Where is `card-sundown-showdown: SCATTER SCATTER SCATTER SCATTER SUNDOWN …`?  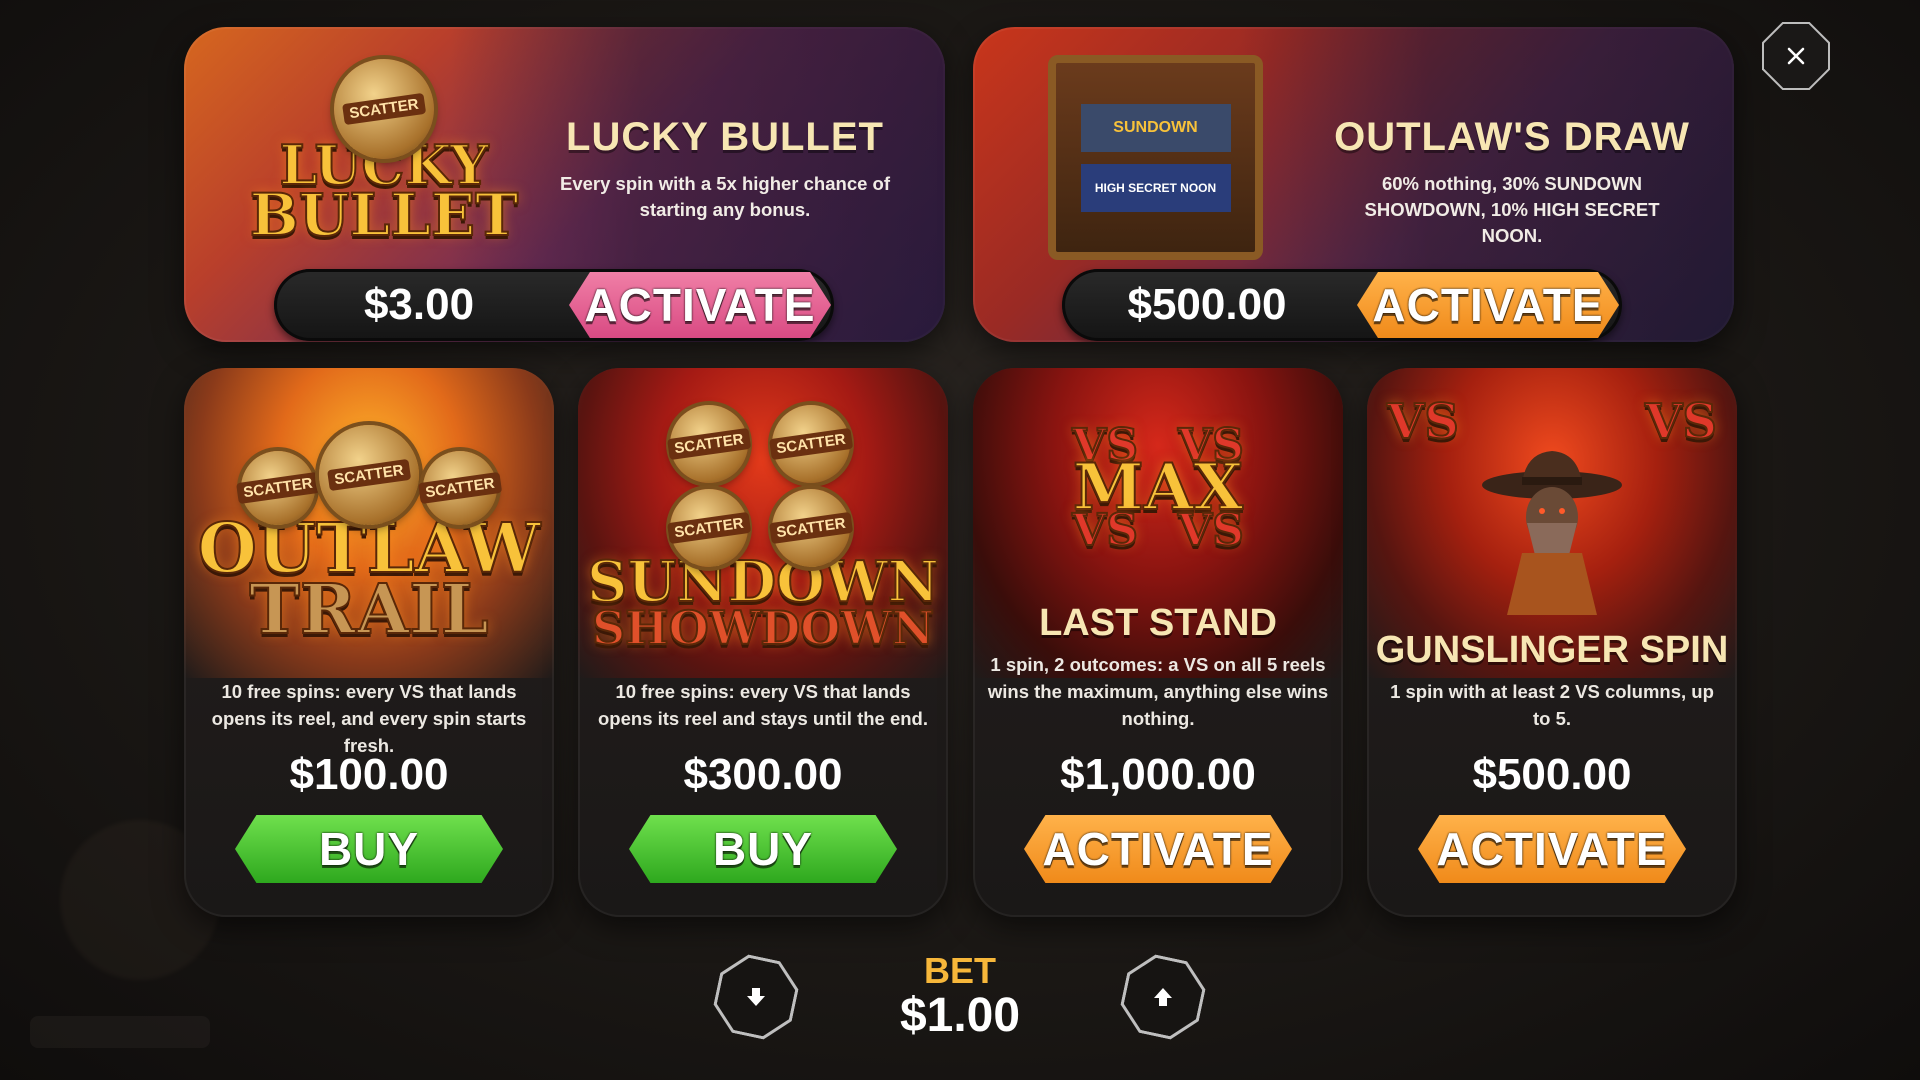 card-sundown-showdown: SCATTER SCATTER SCATTER SCATTER SUNDOWN … is located at coordinates (763, 642).